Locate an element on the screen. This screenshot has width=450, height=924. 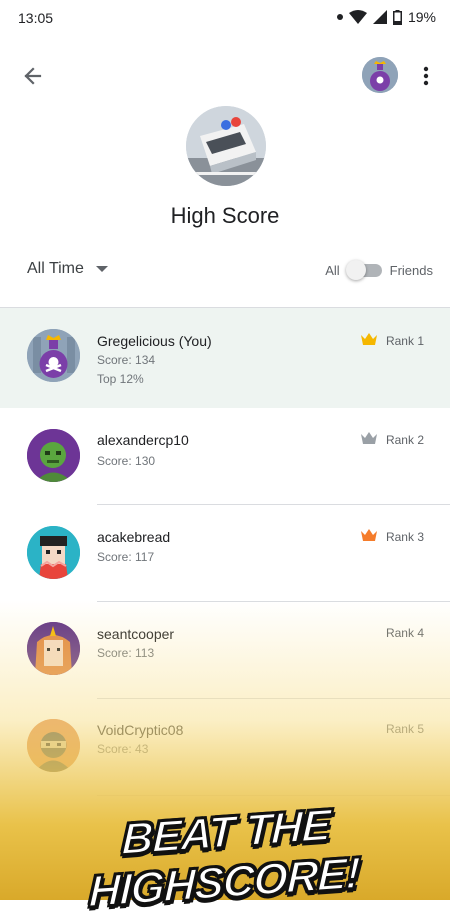
leaderboard-title: High Score is located at coordinates (225, 215).